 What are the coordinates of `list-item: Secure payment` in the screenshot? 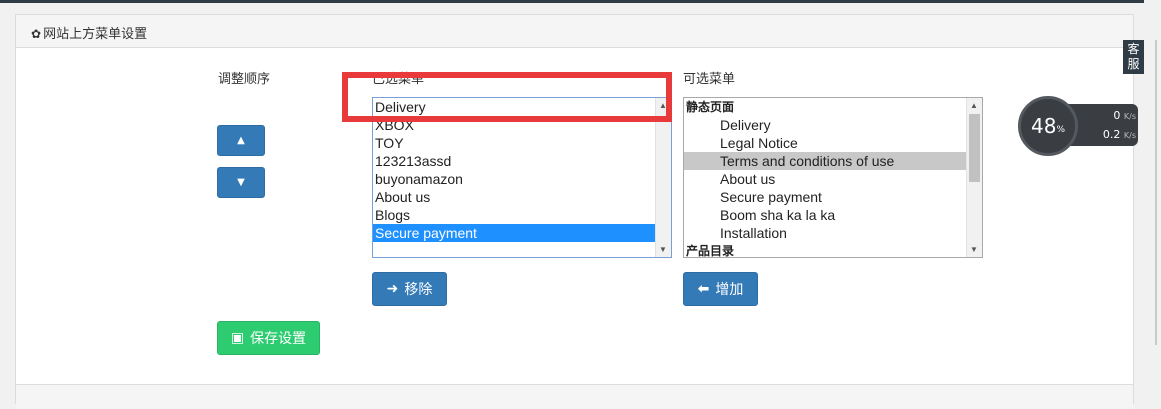 It's located at (833, 197).